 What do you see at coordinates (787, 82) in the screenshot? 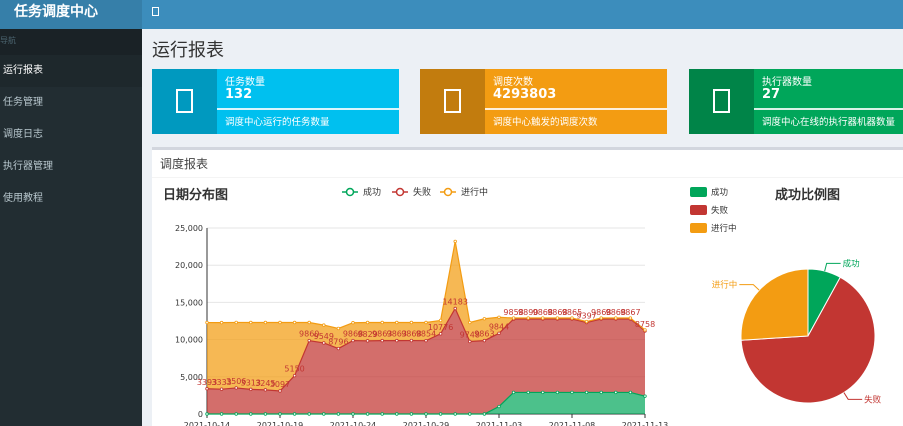
I see `info-box-label: 执行器数量` at bounding box center [787, 82].